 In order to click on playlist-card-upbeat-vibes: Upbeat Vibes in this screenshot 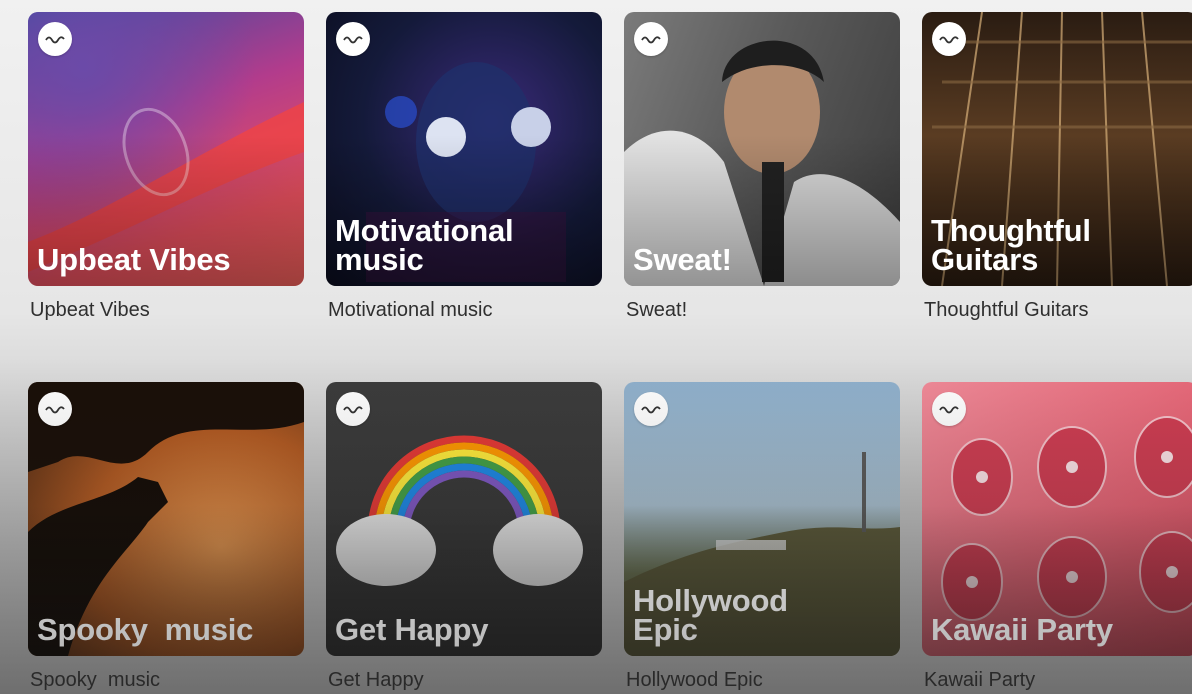, I will do `click(166, 149)`.